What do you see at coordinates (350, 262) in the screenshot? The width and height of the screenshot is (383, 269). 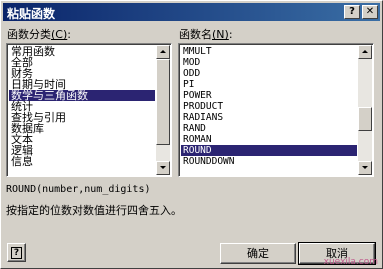 I see `watermark: xuexila.com` at bounding box center [350, 262].